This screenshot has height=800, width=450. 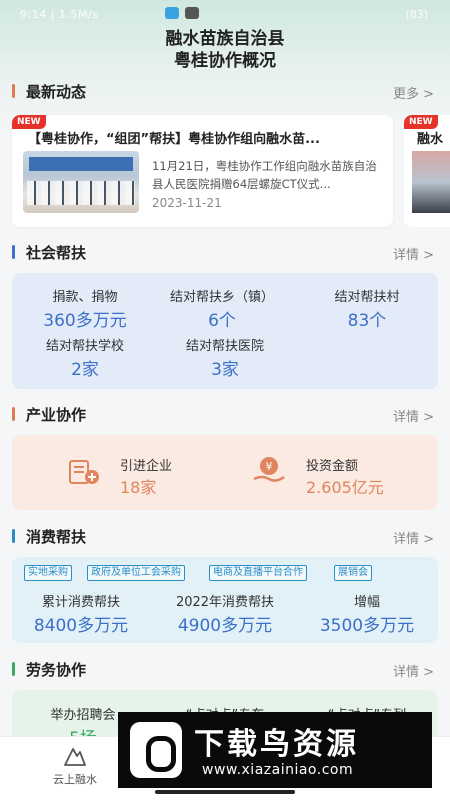 What do you see at coordinates (225, 39) in the screenshot?
I see `page-title-line1: 融水苗族自治县` at bounding box center [225, 39].